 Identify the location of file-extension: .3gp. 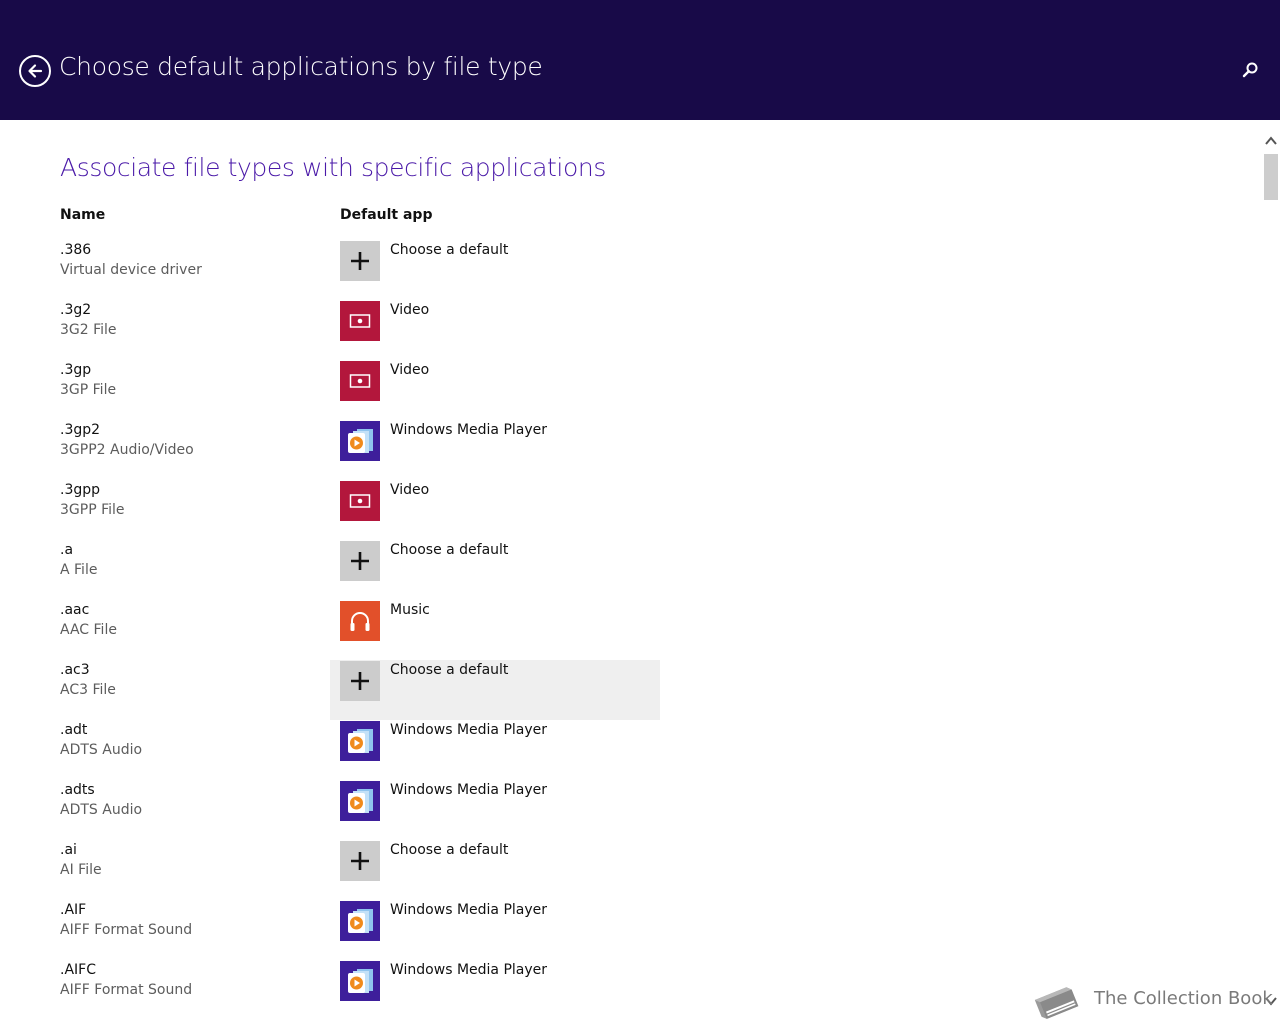
(76, 370).